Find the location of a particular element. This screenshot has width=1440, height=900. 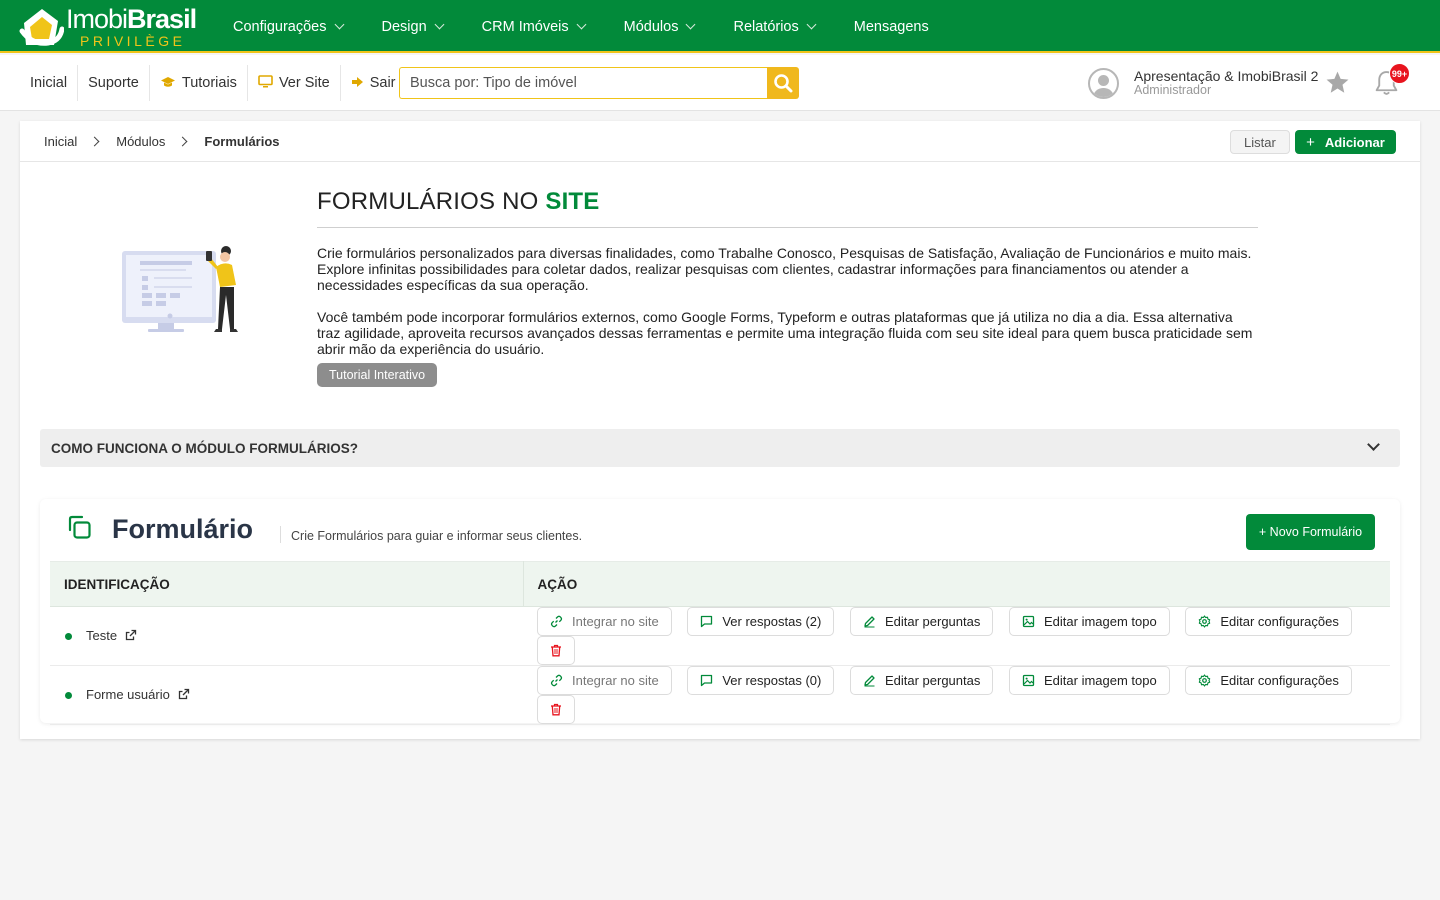

breadcrumb-current: Formulários is located at coordinates (242, 141).